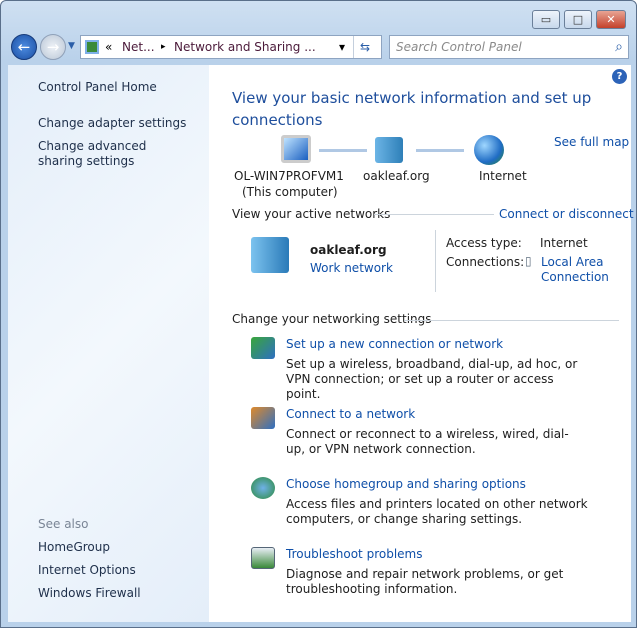 This screenshot has height=628, width=637. I want to click on control-panel-home-link: Control Panel Home, so click(97, 87).